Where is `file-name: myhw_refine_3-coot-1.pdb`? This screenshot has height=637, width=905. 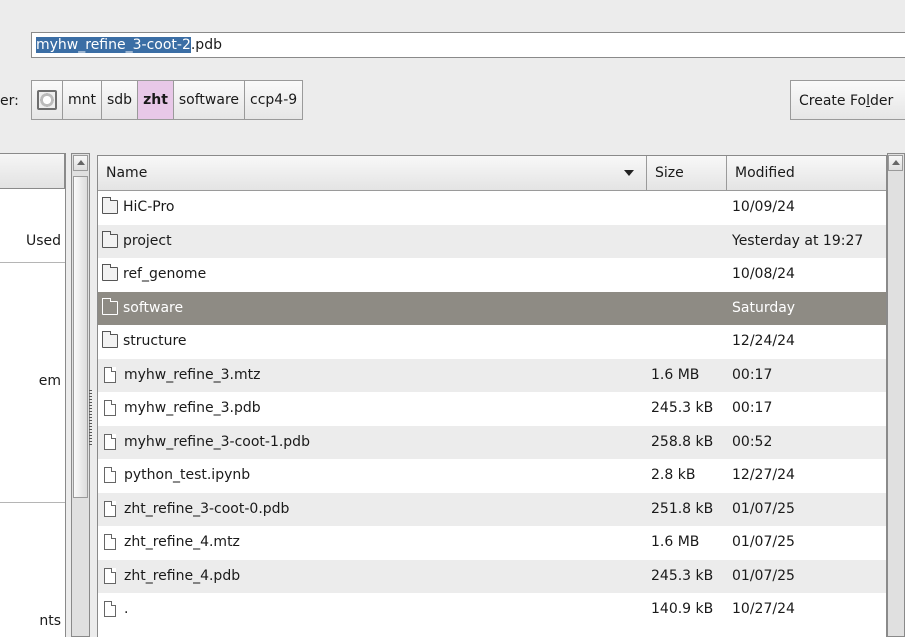
file-name: myhw_refine_3-coot-1.pdb is located at coordinates (217, 441).